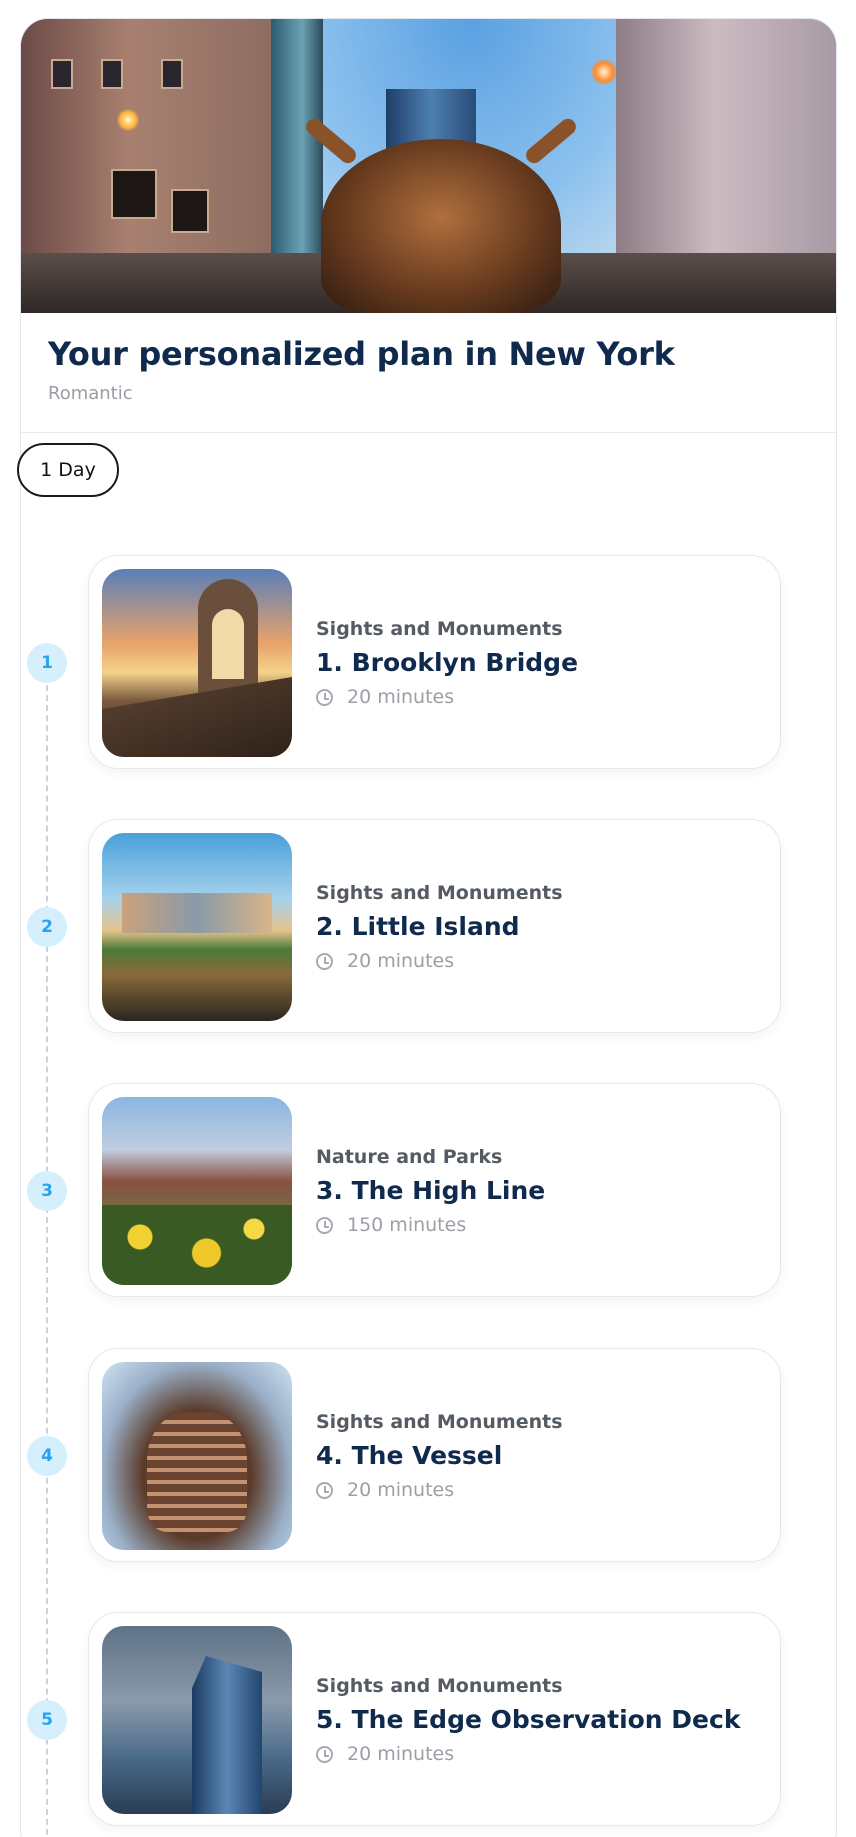 The image size is (856, 1837). Describe the element at coordinates (47, 1720) in the screenshot. I see `step-badge-5: 5` at that location.